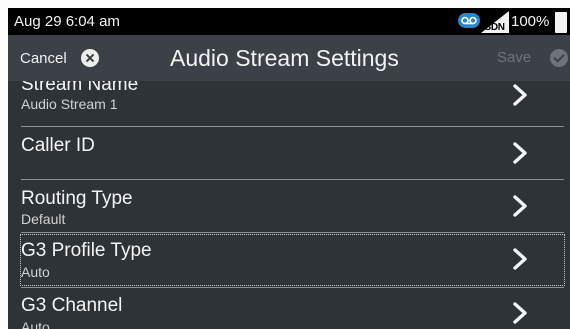 The height and width of the screenshot is (329, 570). Describe the element at coordinates (559, 58) in the screenshot. I see `check-icon` at that location.